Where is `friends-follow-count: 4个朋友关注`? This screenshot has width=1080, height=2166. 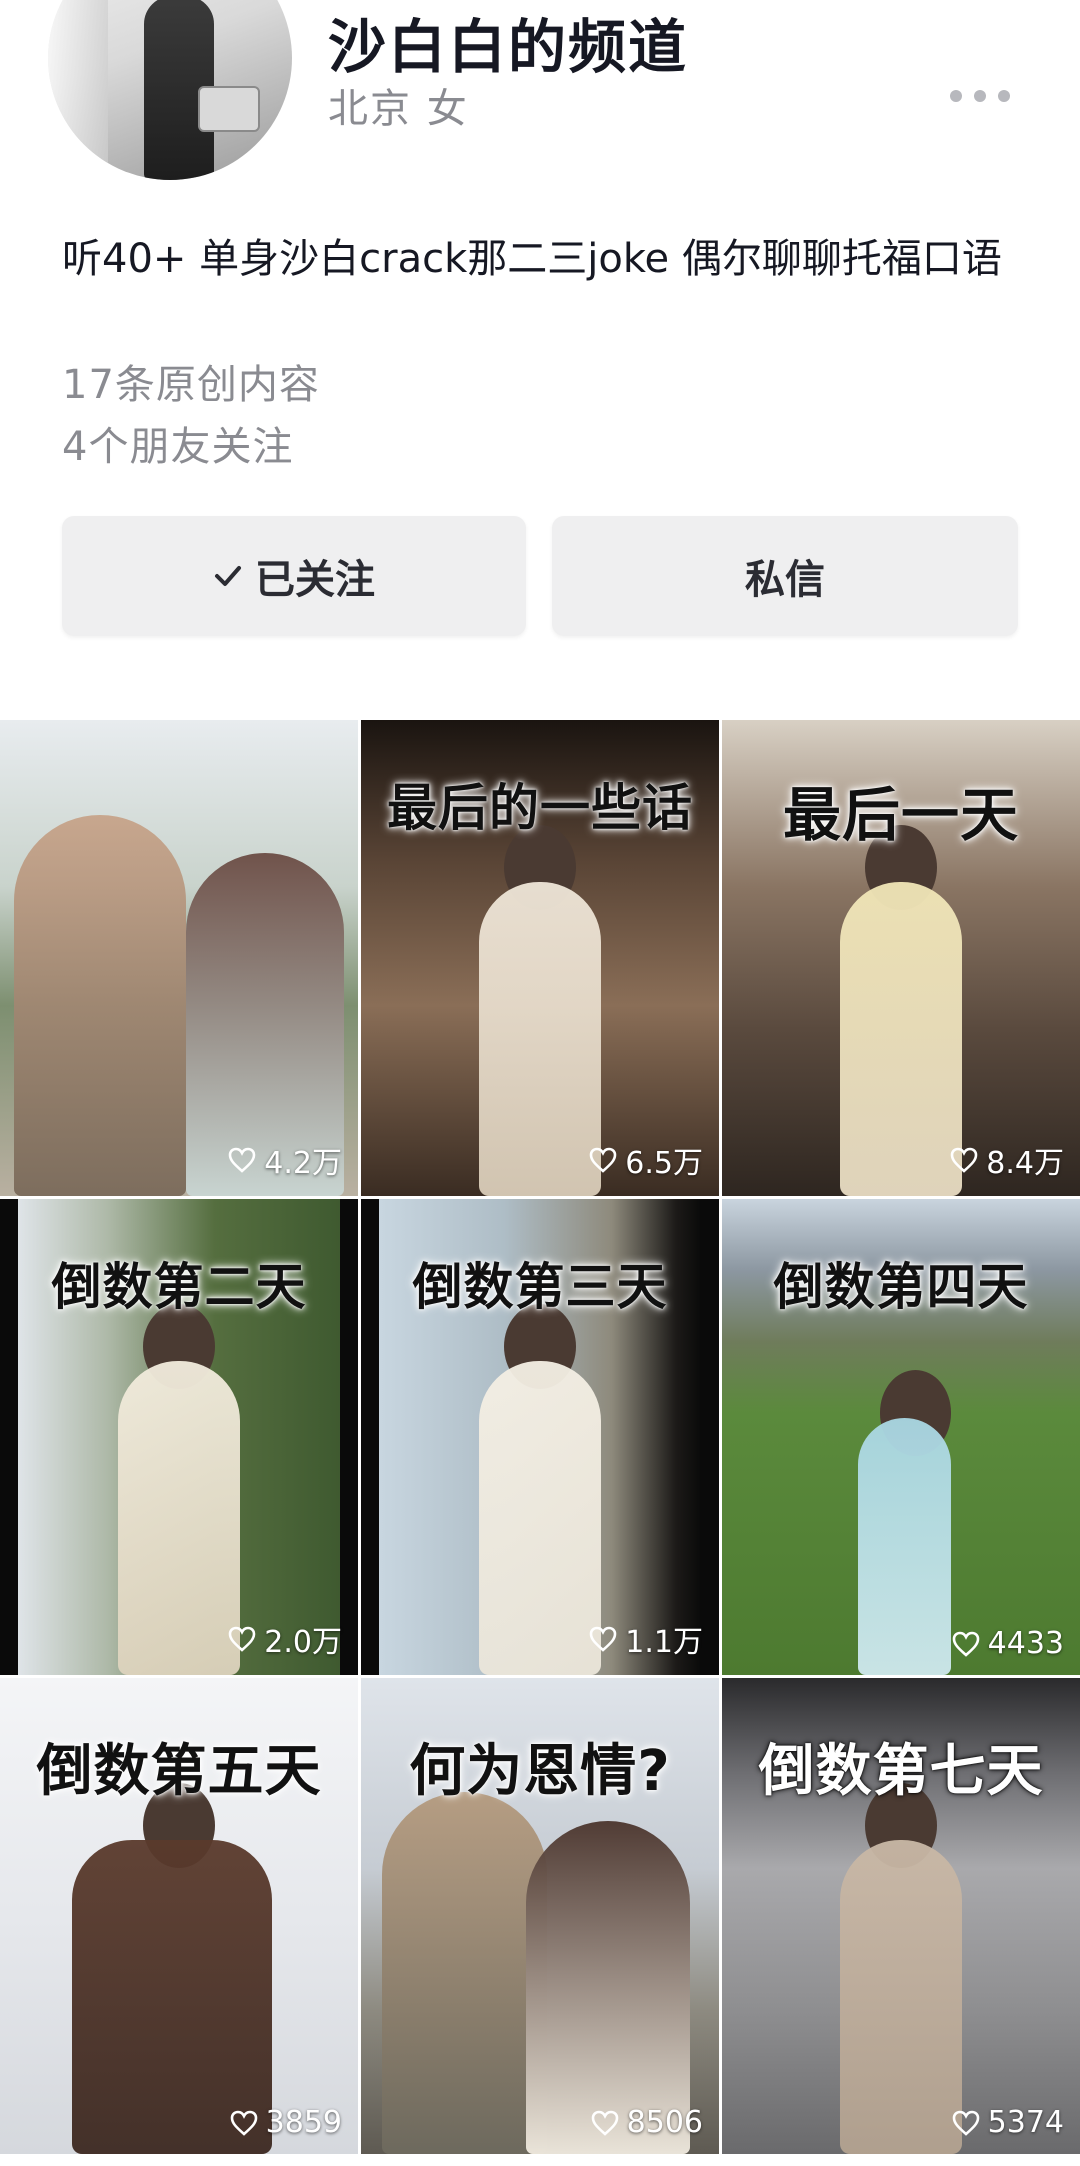 friends-follow-count: 4个朋友关注 is located at coordinates (177, 443).